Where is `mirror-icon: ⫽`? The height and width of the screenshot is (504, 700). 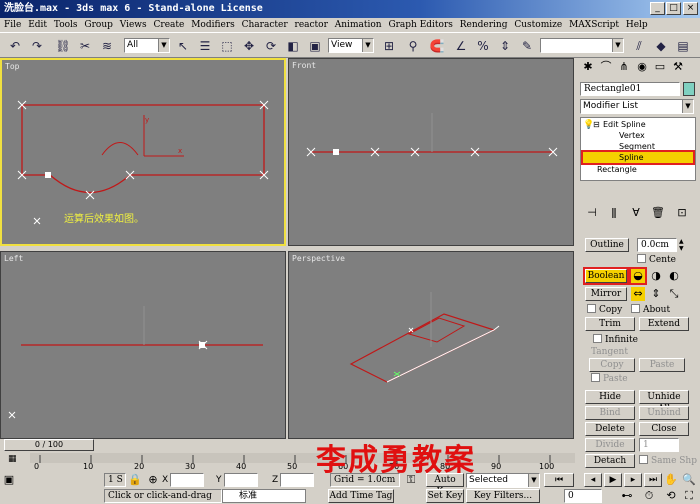 mirror-icon: ⫽ is located at coordinates (639, 46).